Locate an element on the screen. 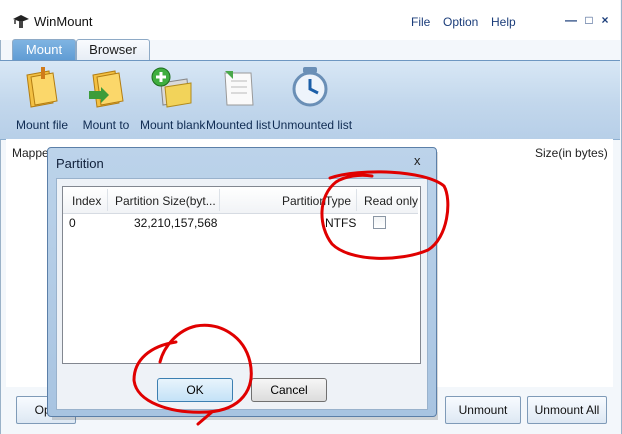  tab-mount: Mount is located at coordinates (44, 50).